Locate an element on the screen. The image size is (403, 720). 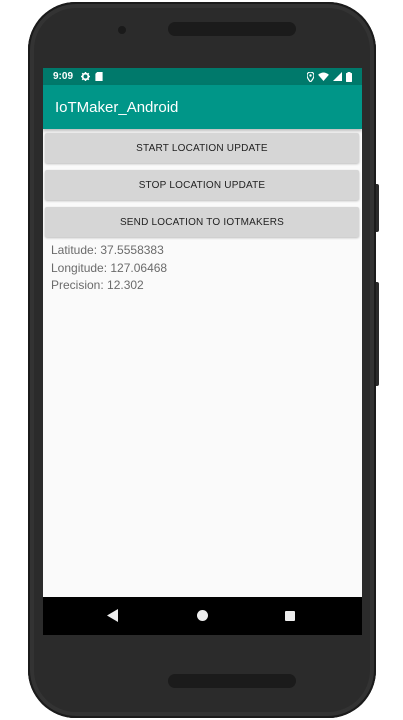
battery-icon is located at coordinates (349, 76).